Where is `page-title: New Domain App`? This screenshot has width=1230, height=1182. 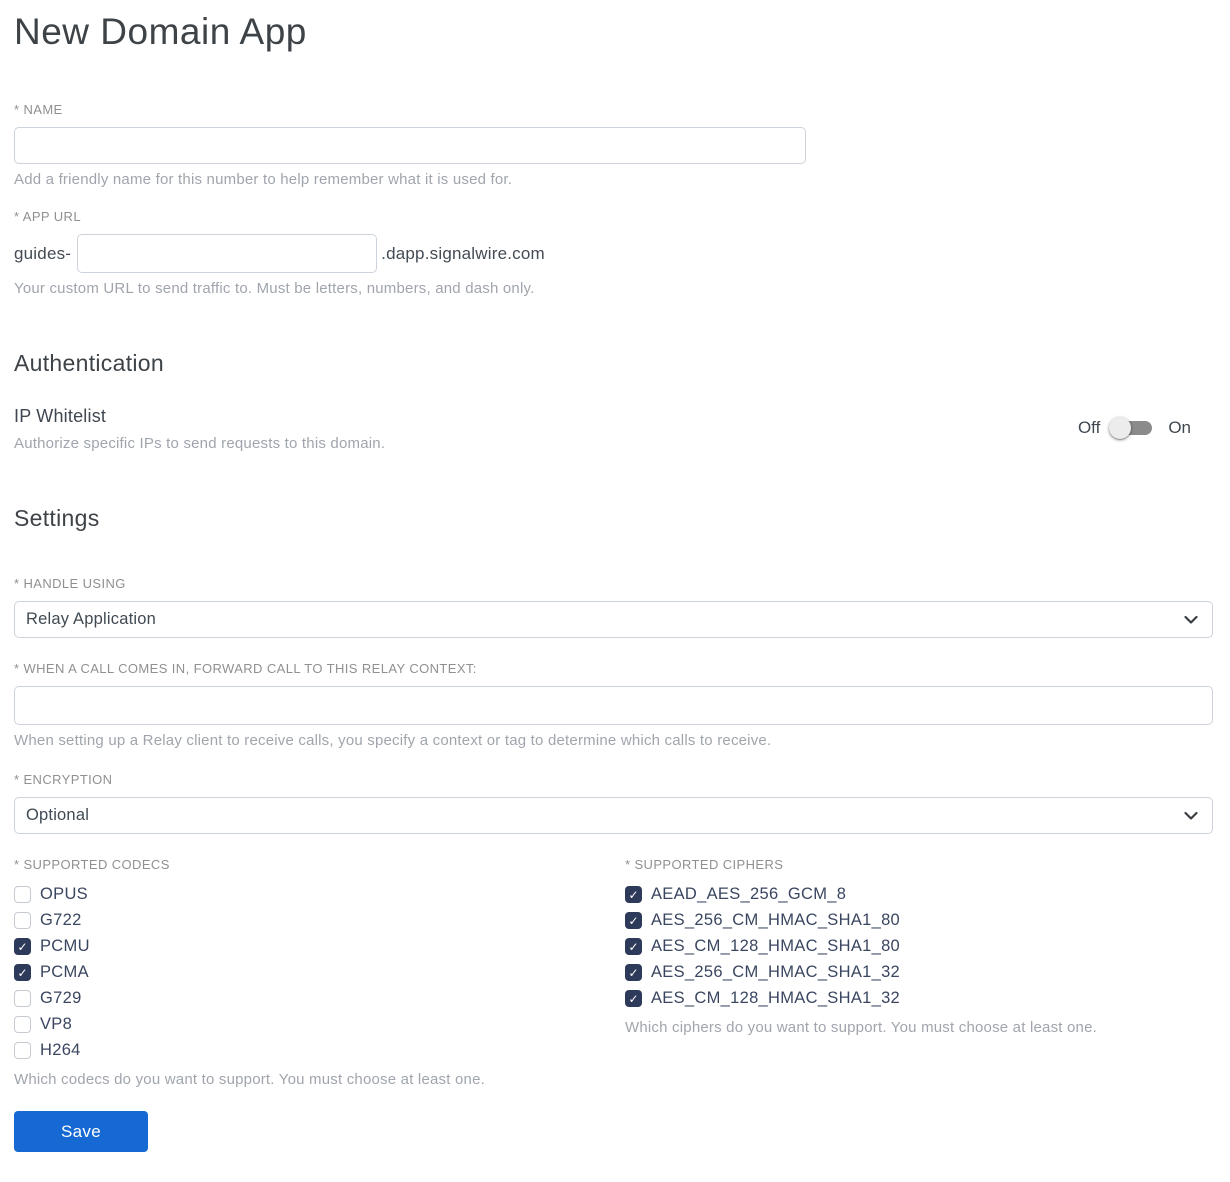
page-title: New Domain App is located at coordinates (160, 31).